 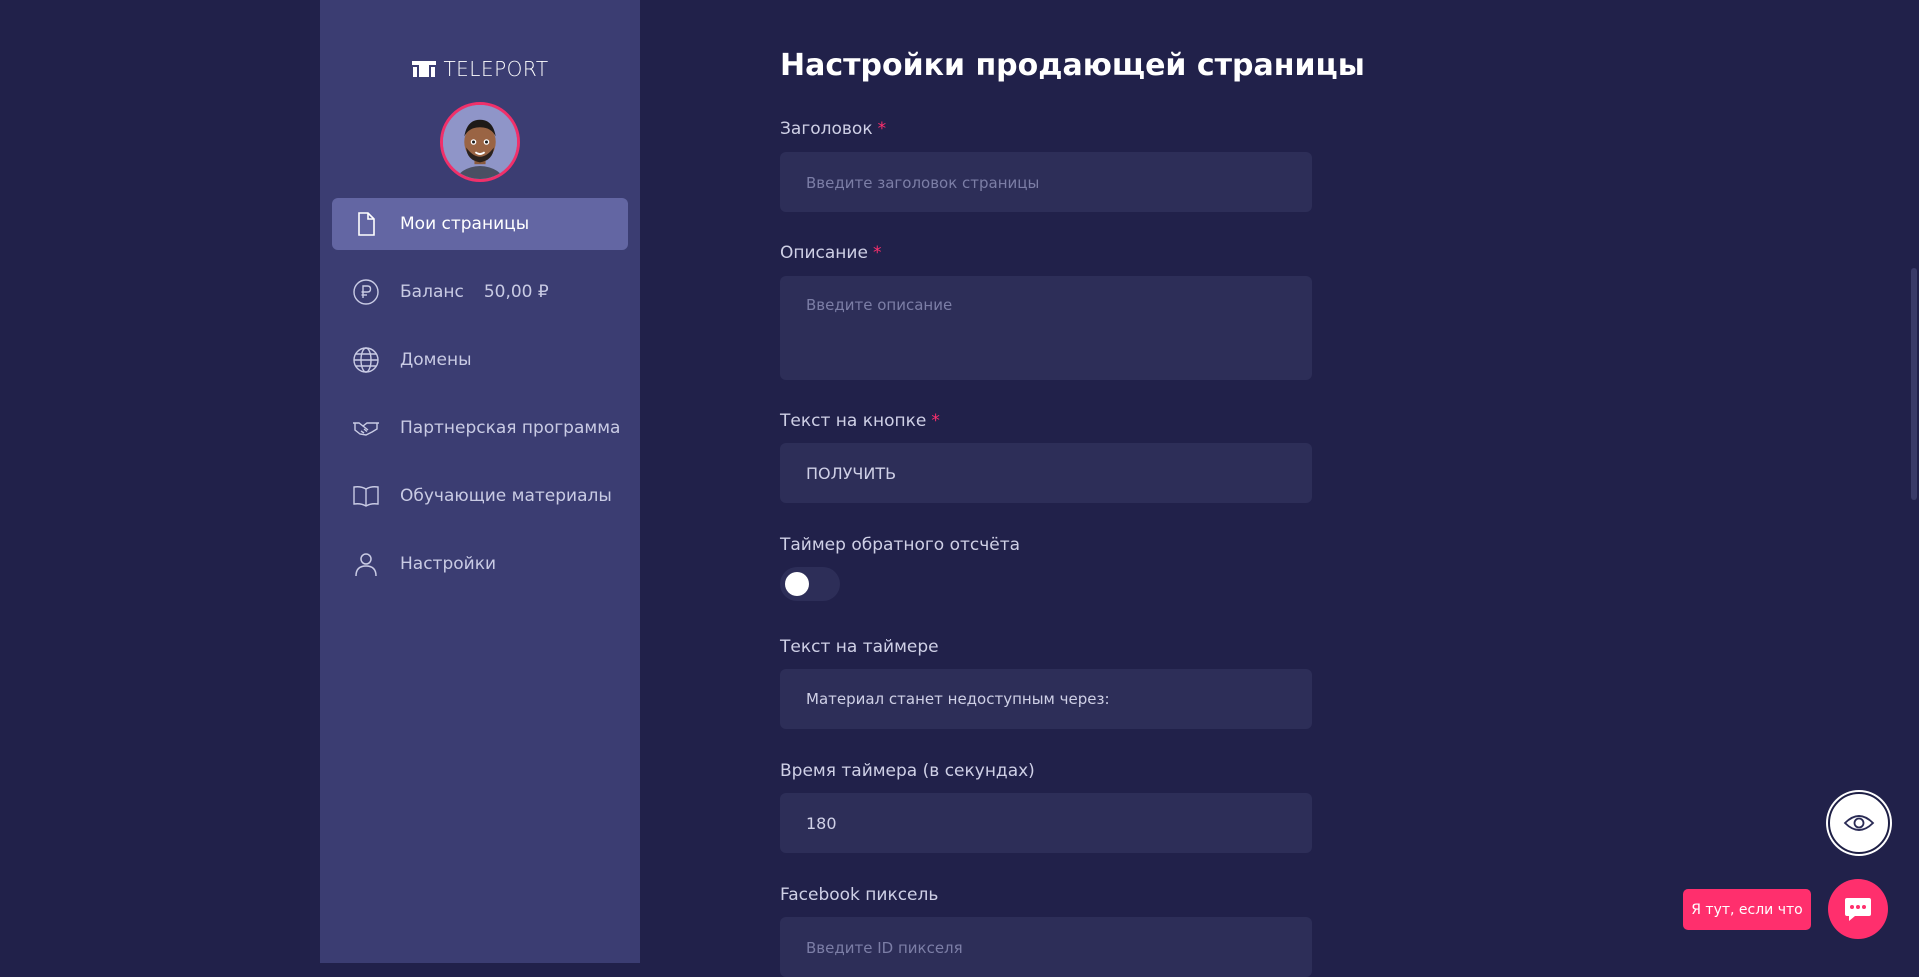 What do you see at coordinates (810, 584) in the screenshot?
I see `timer-toggle` at bounding box center [810, 584].